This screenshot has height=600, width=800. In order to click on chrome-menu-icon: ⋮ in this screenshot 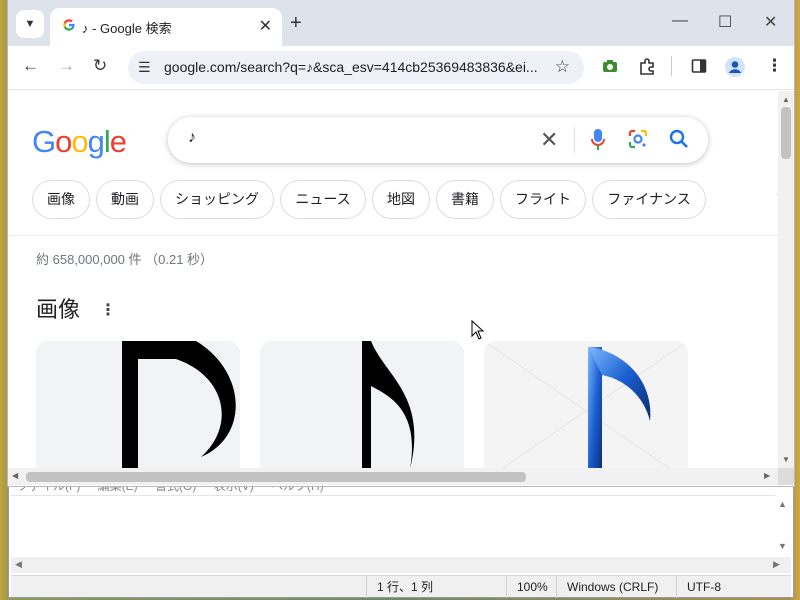, I will do `click(774, 66)`.